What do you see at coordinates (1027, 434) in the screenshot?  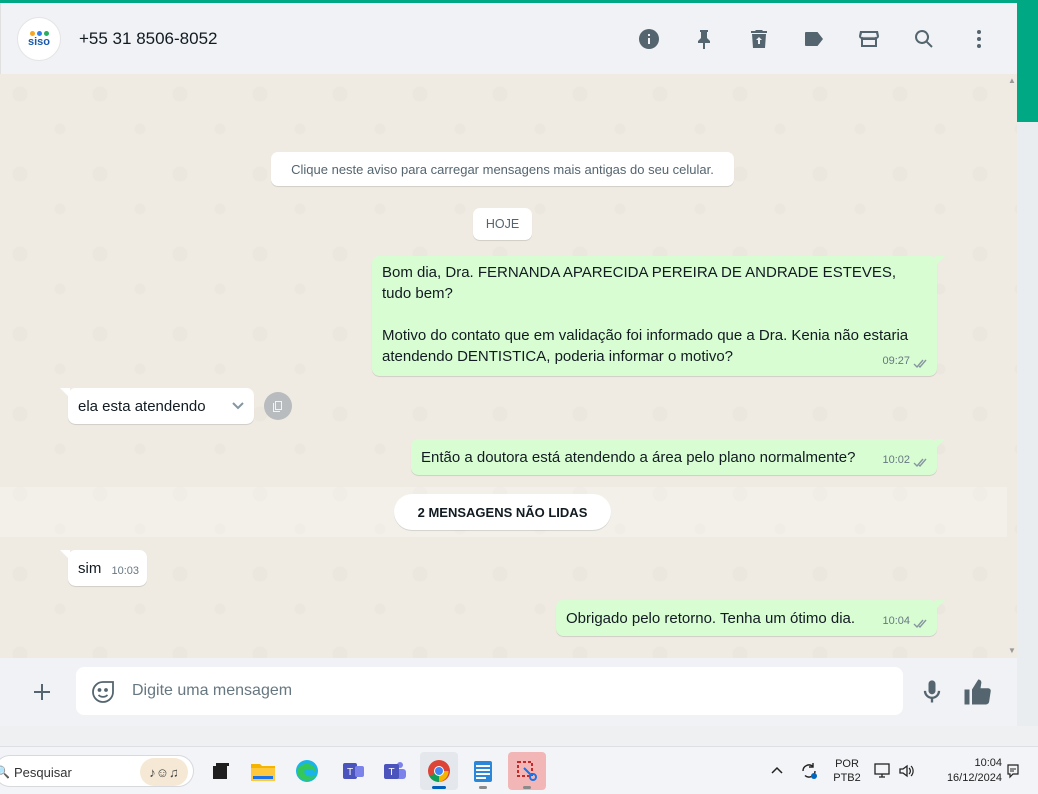 I see `right-gutter` at bounding box center [1027, 434].